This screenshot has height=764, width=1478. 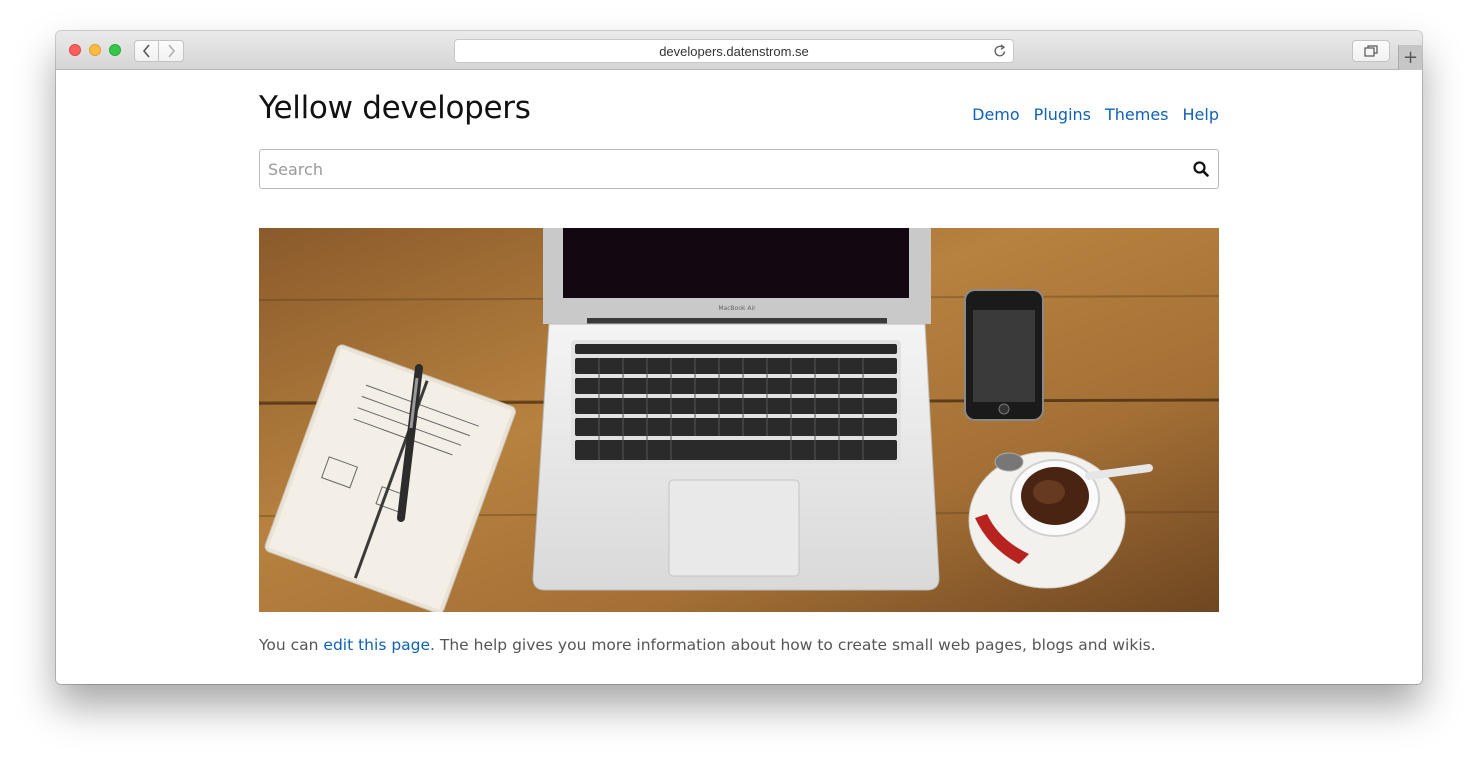 I want to click on plus-icon: +, so click(x=1410, y=57).